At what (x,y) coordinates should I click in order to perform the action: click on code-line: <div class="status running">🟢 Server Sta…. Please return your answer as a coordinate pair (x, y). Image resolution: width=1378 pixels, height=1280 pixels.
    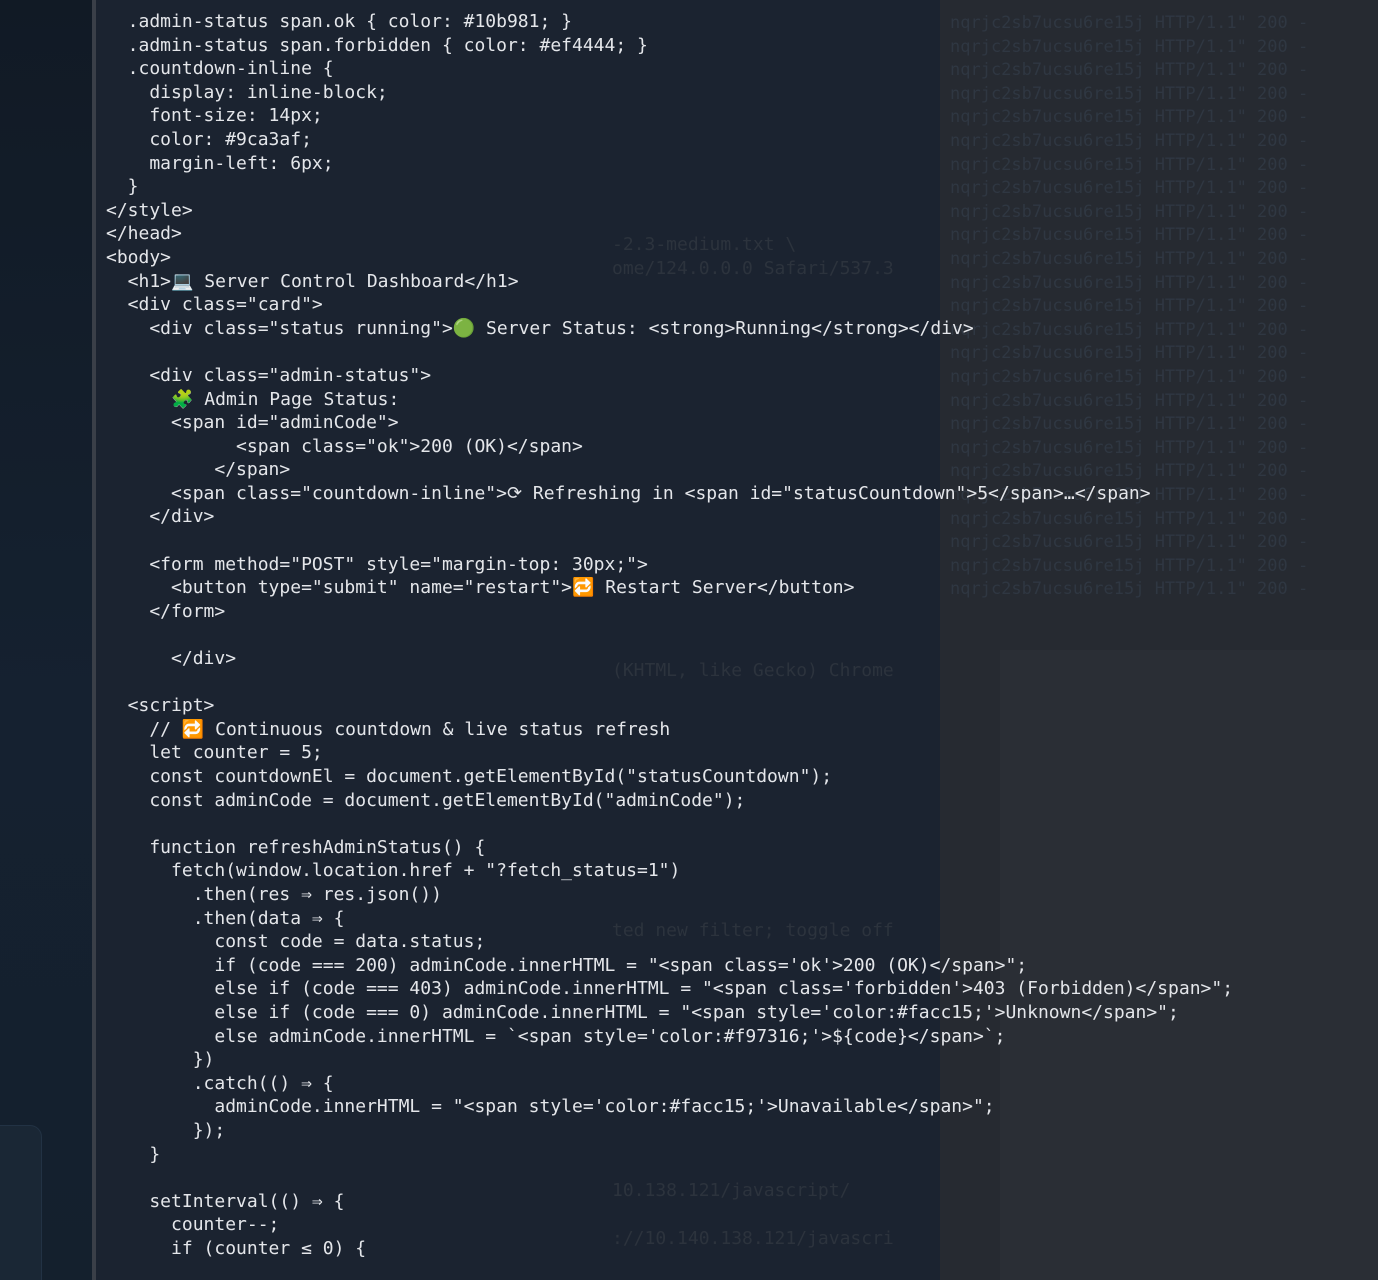
    Looking at the image, I should click on (669, 329).